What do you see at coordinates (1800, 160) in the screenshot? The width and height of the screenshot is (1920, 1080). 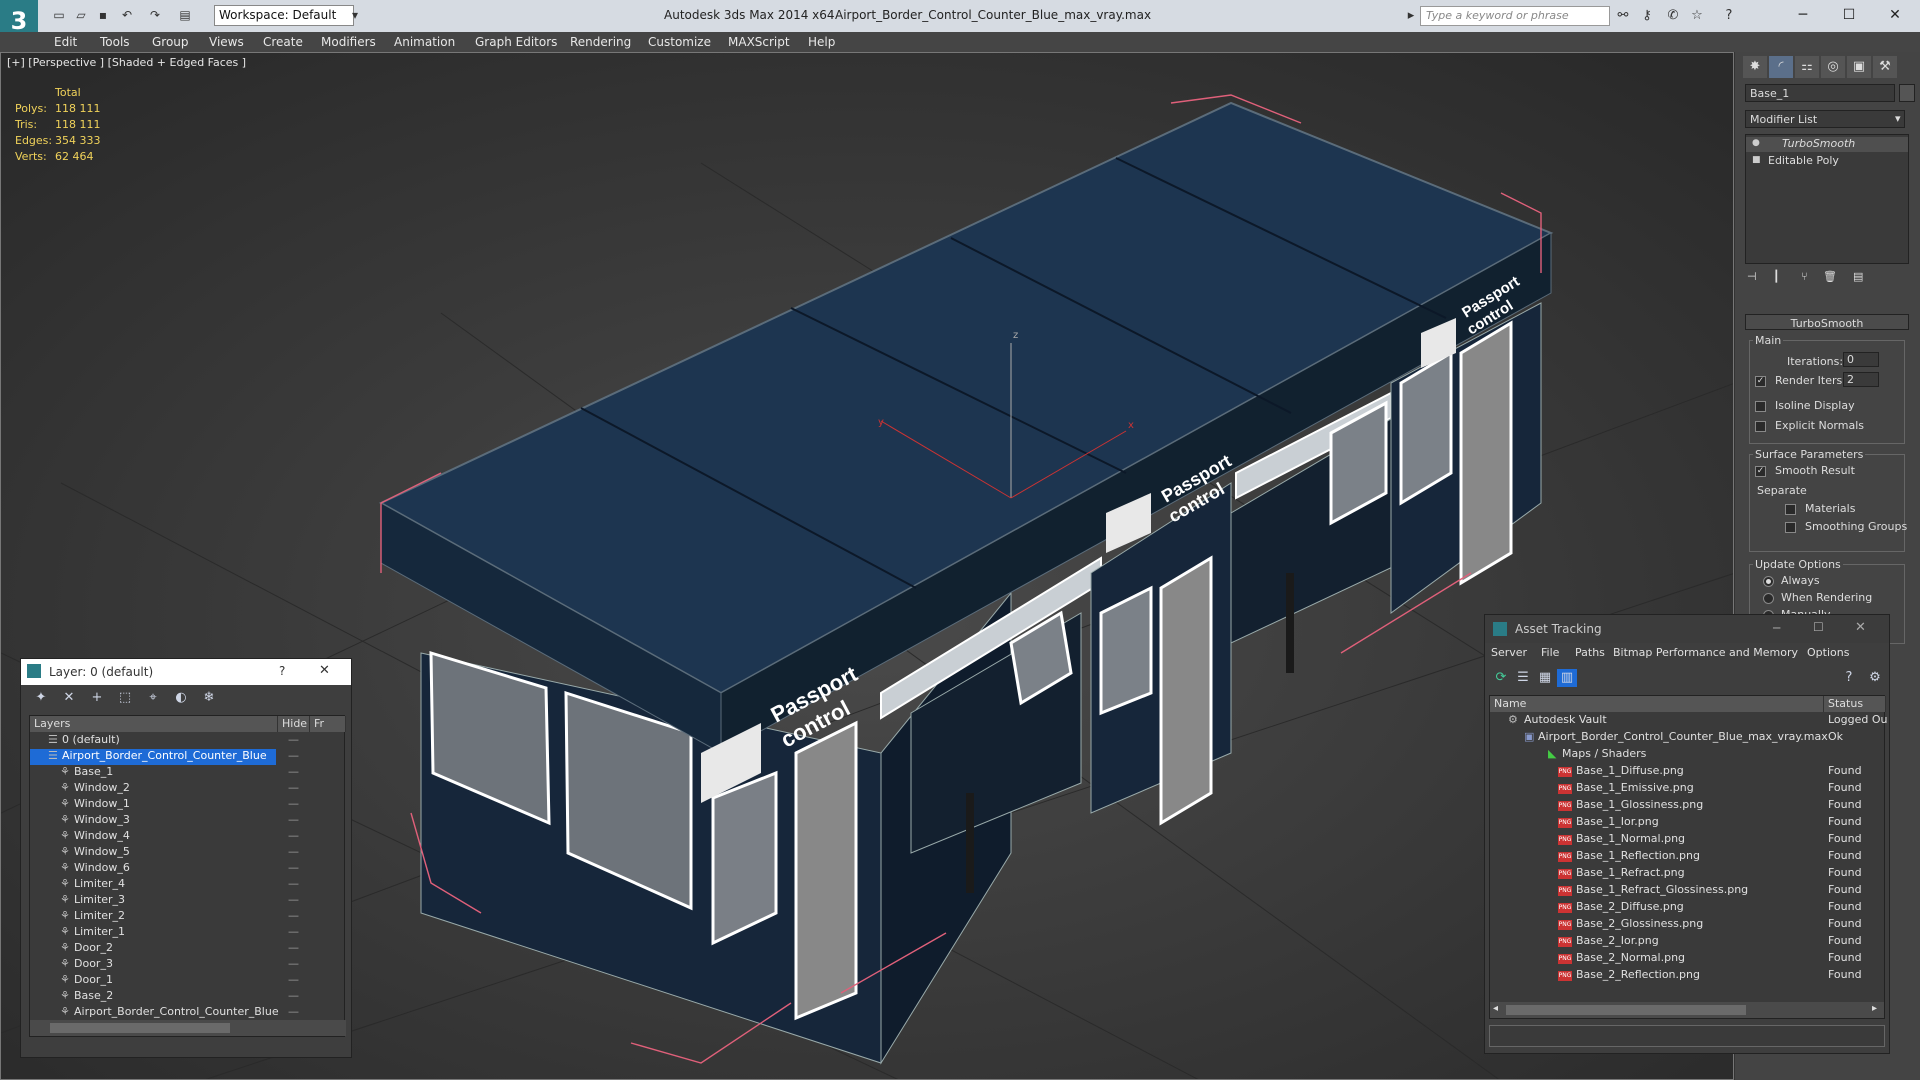 I see `stack-item-editable-poly: Editable Poly` at bounding box center [1800, 160].